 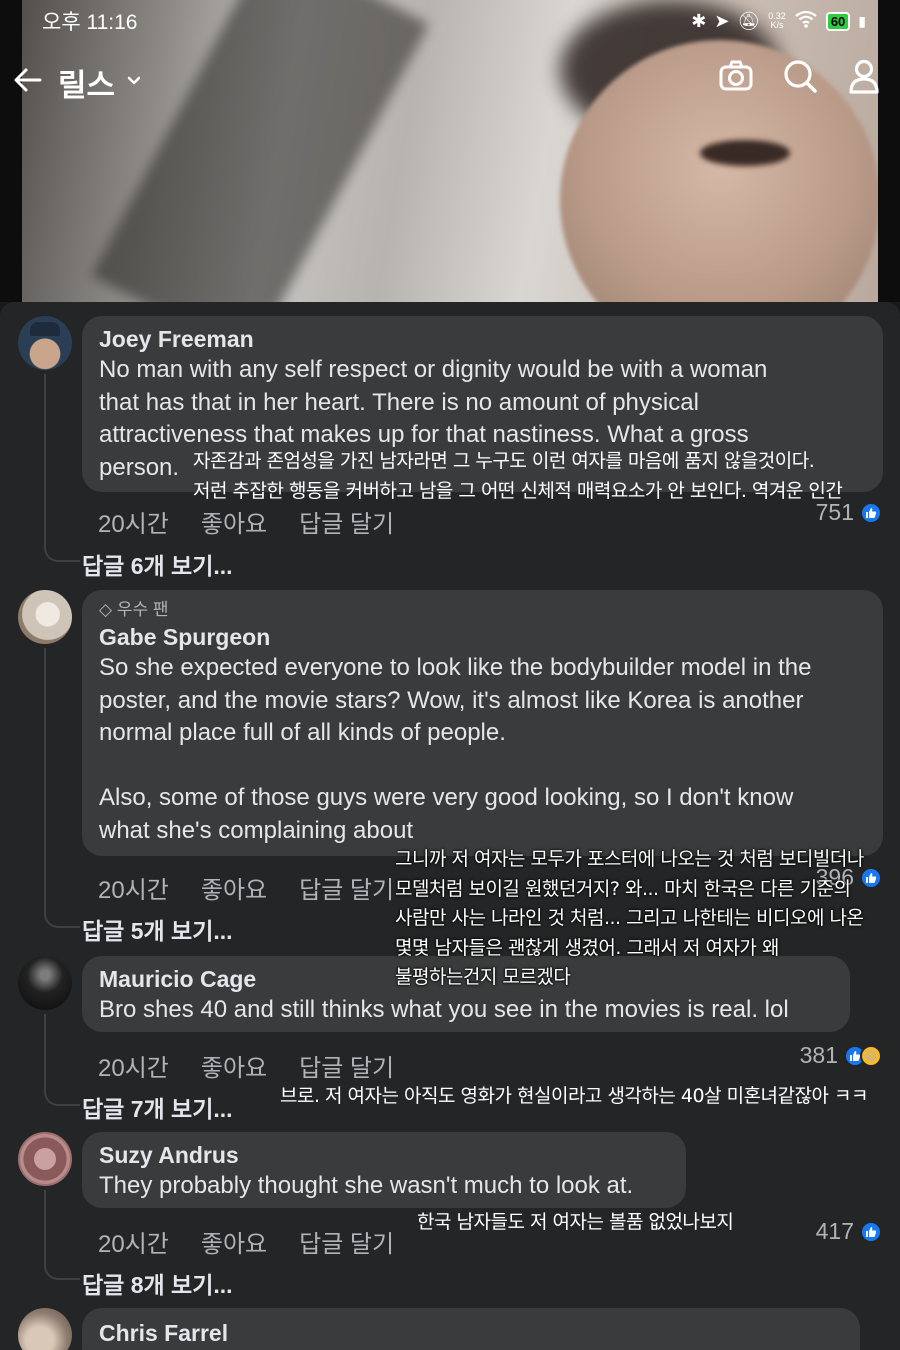 What do you see at coordinates (90, 22) in the screenshot?
I see `status-time: 오후 11:16` at bounding box center [90, 22].